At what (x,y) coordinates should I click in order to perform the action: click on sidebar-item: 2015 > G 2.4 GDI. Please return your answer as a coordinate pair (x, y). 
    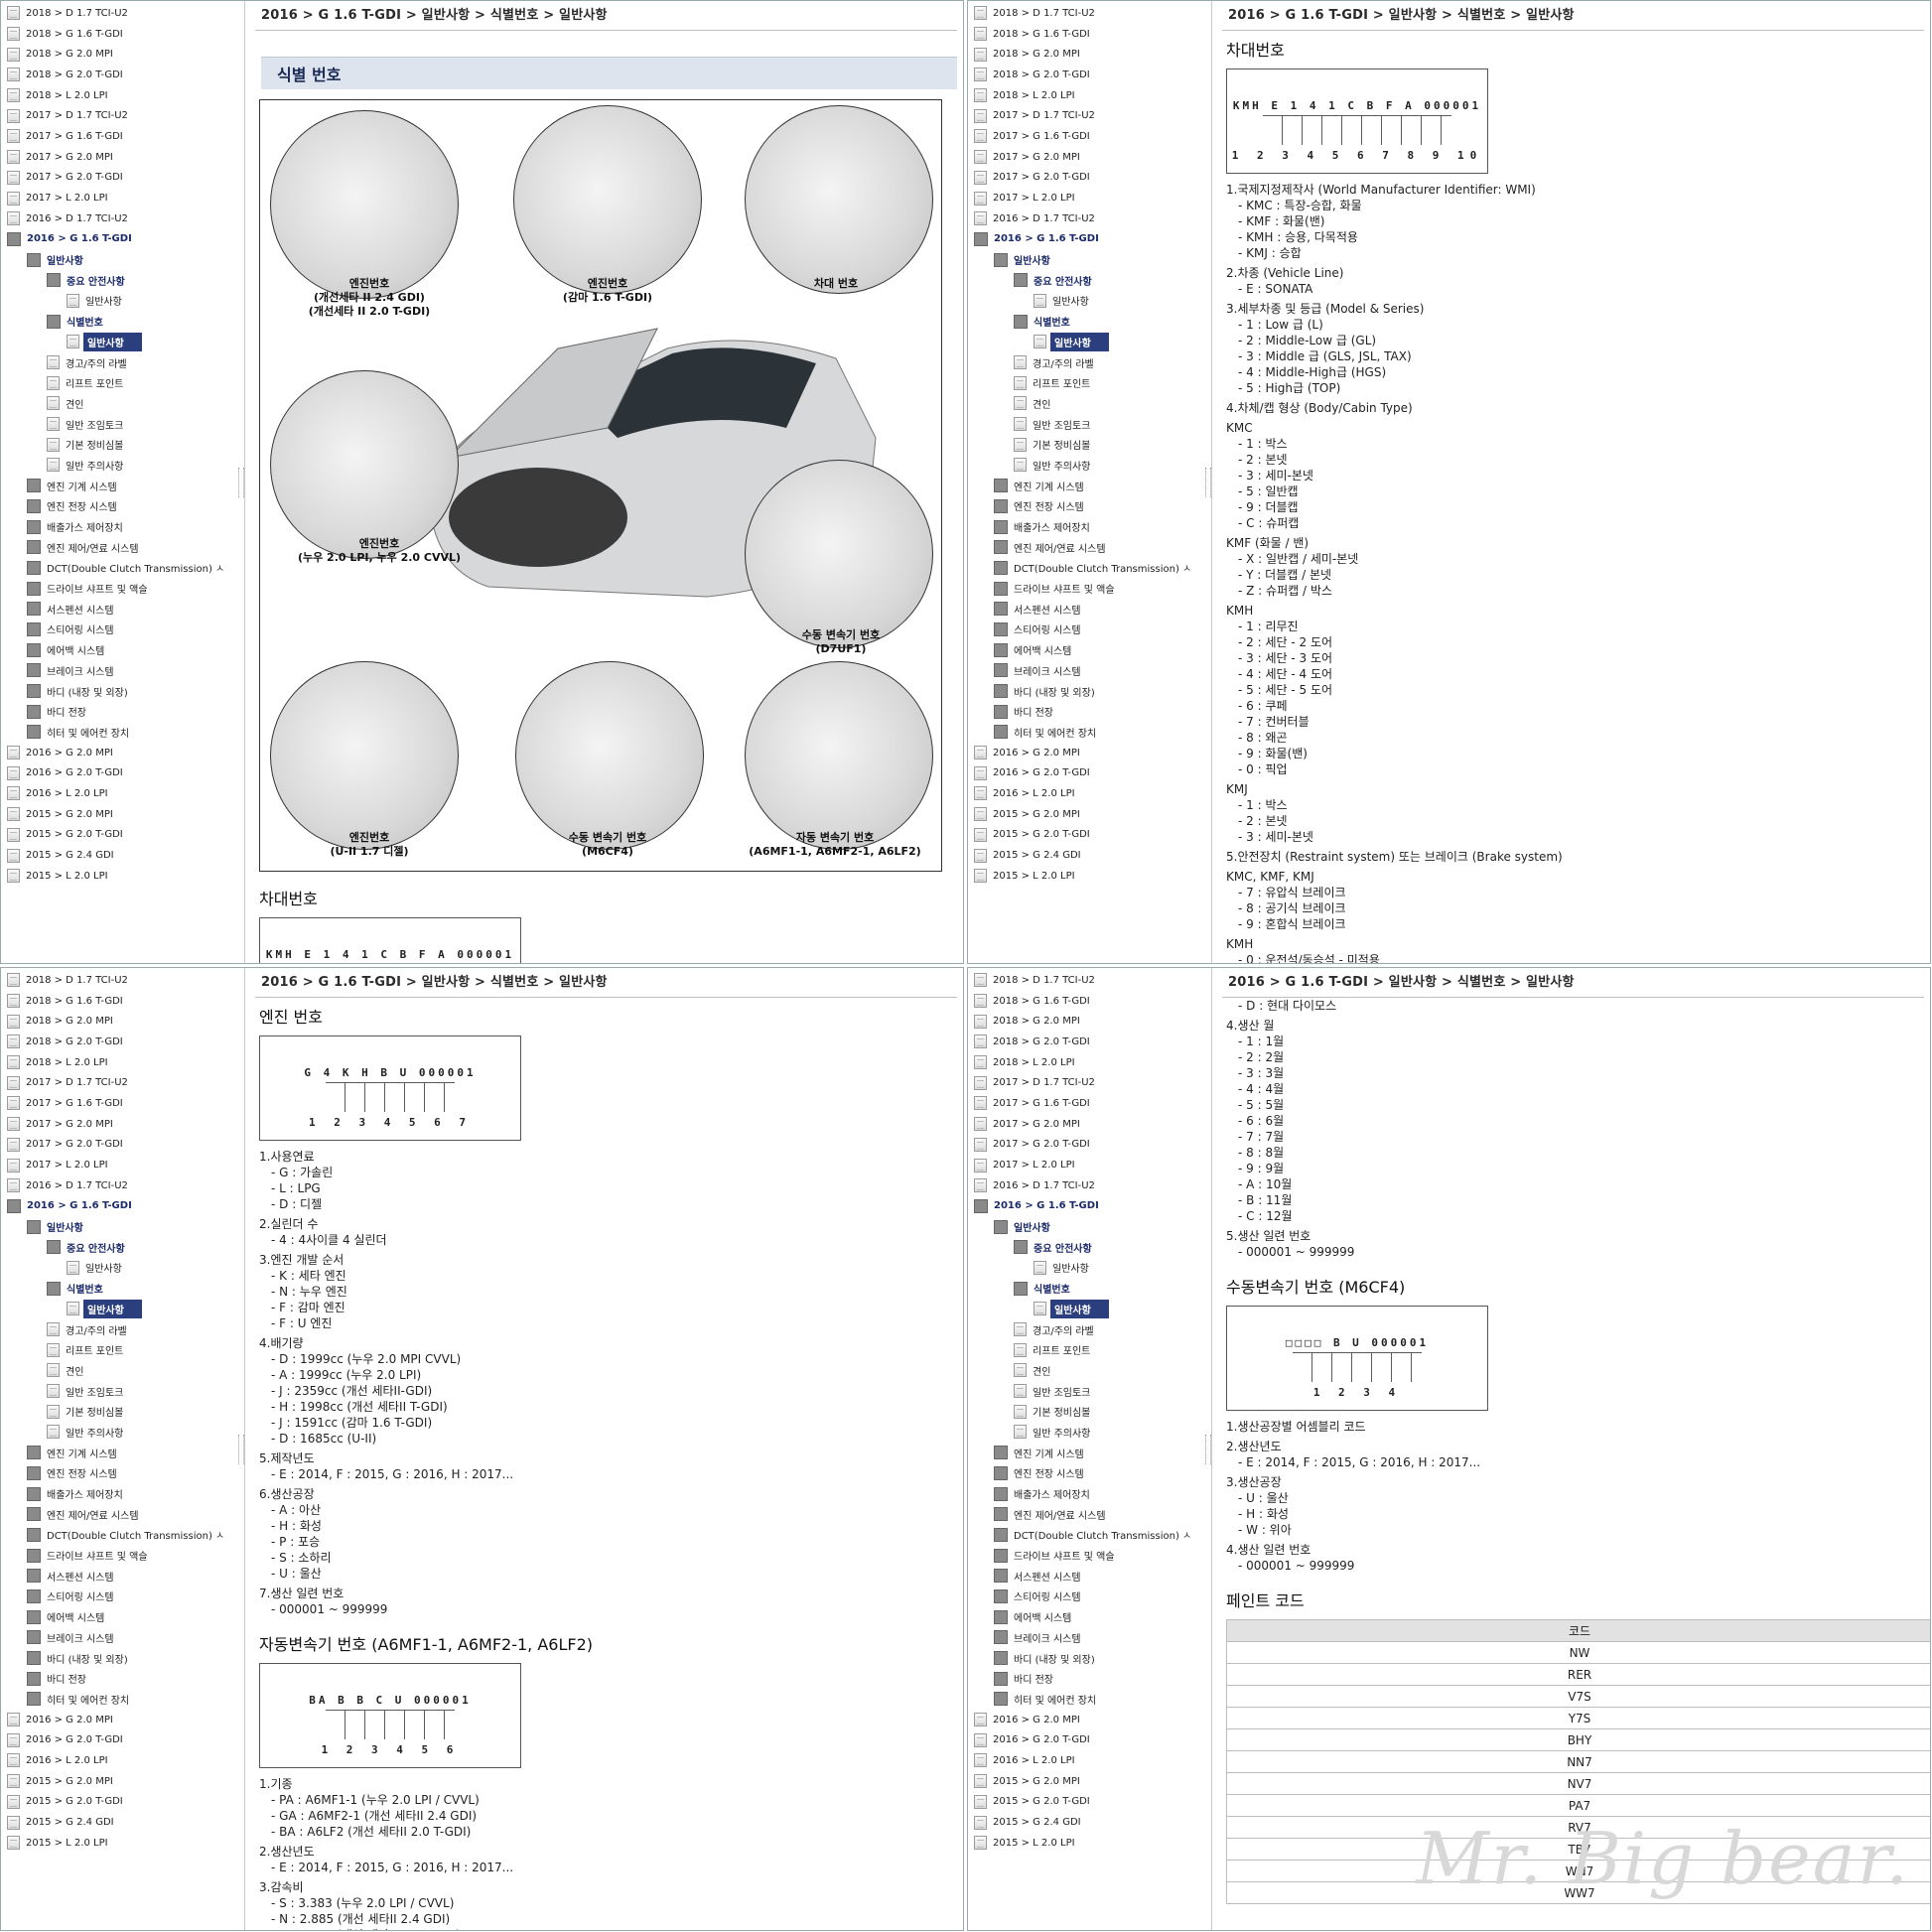
    Looking at the image, I should click on (1090, 856).